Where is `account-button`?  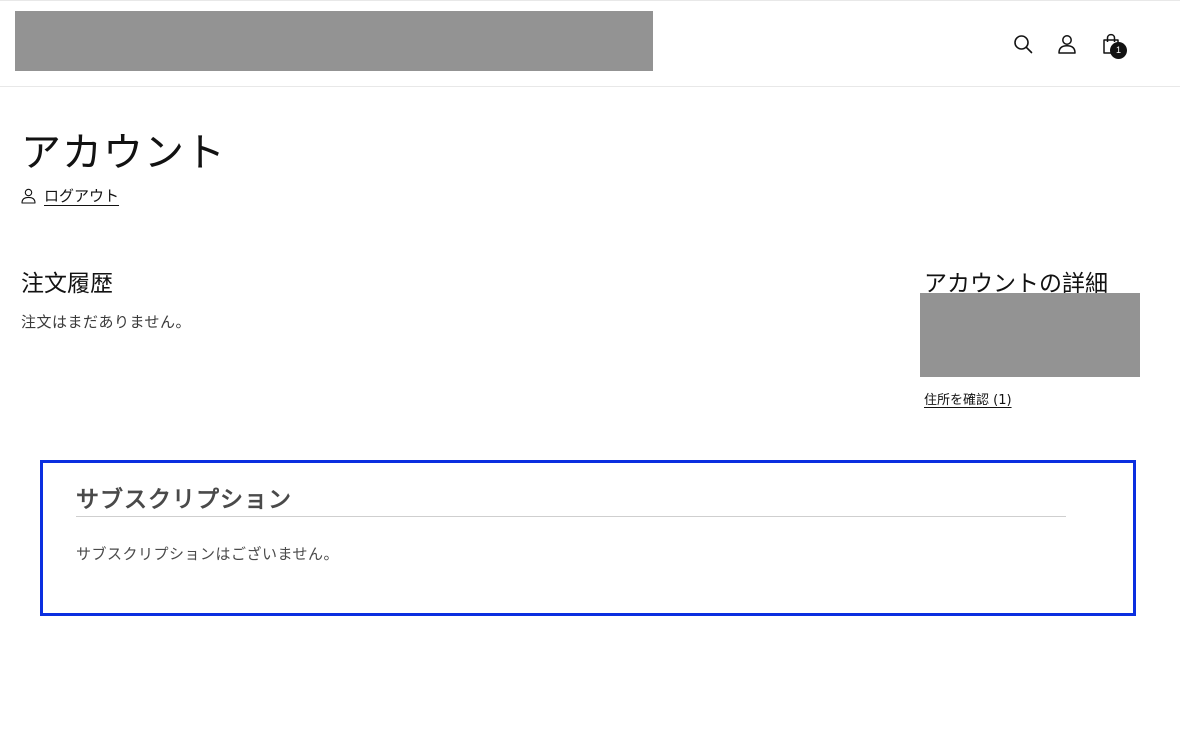
account-button is located at coordinates (1067, 44).